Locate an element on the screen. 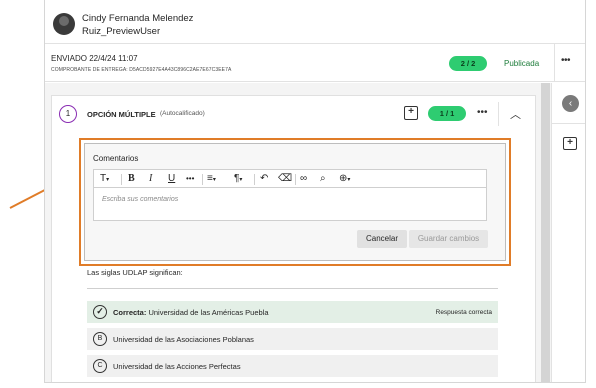 The image size is (596, 388). submission-date: ENVIADO 22/4/24 11:07 is located at coordinates (94, 58).